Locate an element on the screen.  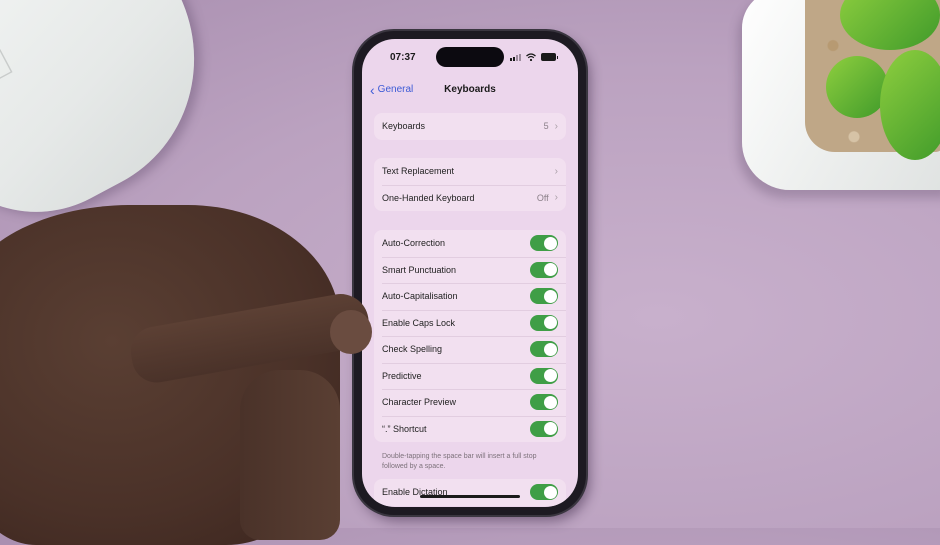
row-label: One-Handed Keyboard is located at coordinates (428, 197).